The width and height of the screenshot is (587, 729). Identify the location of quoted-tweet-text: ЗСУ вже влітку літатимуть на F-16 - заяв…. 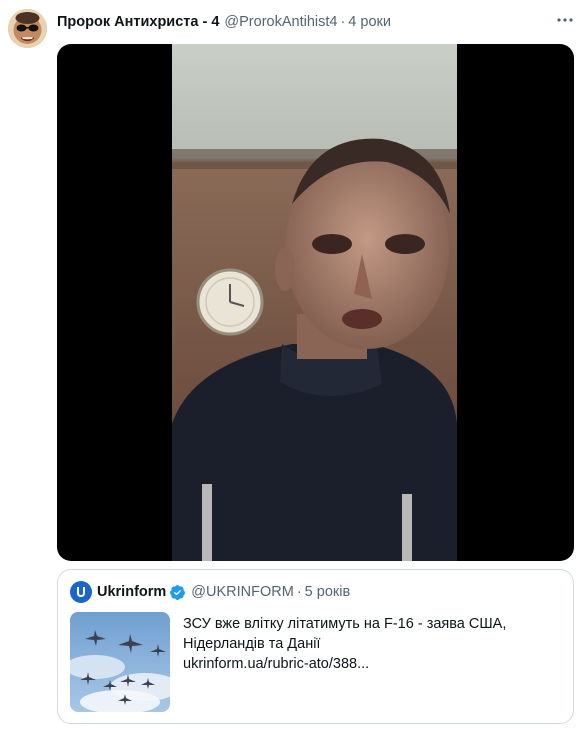
(373, 644).